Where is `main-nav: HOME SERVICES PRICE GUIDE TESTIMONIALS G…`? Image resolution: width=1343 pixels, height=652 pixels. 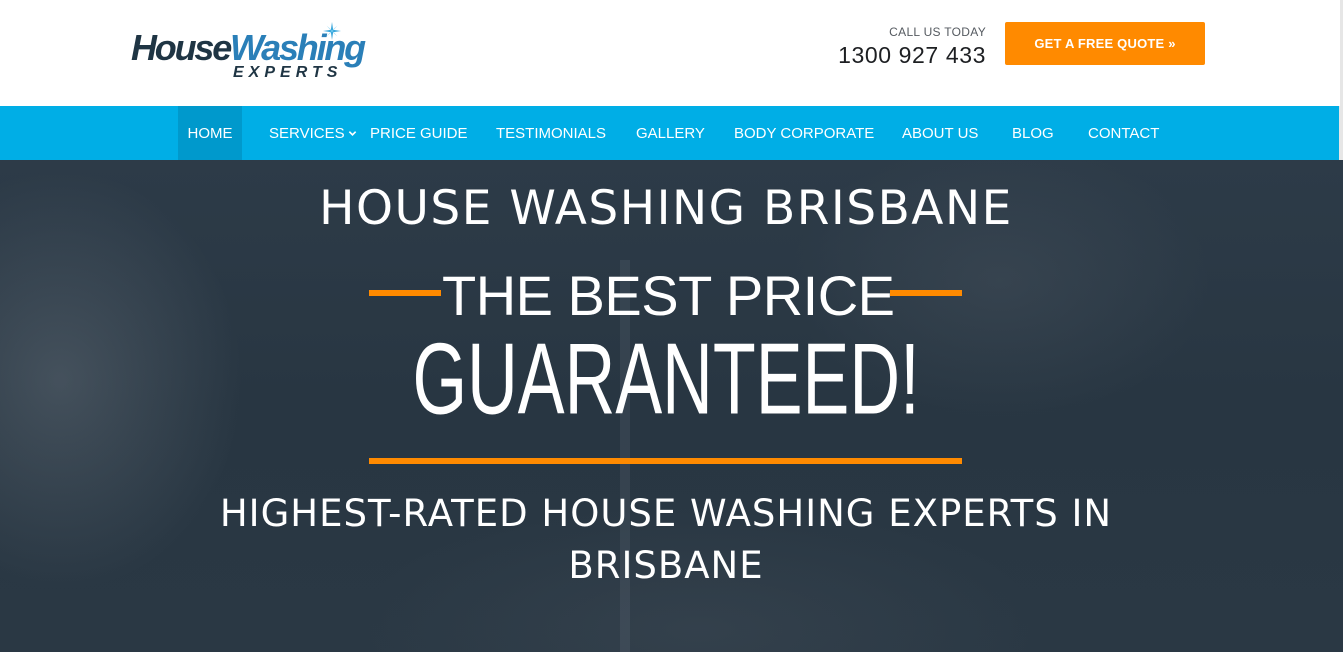
main-nav: HOME SERVICES PRICE GUIDE TESTIMONIALS G… is located at coordinates (669, 133).